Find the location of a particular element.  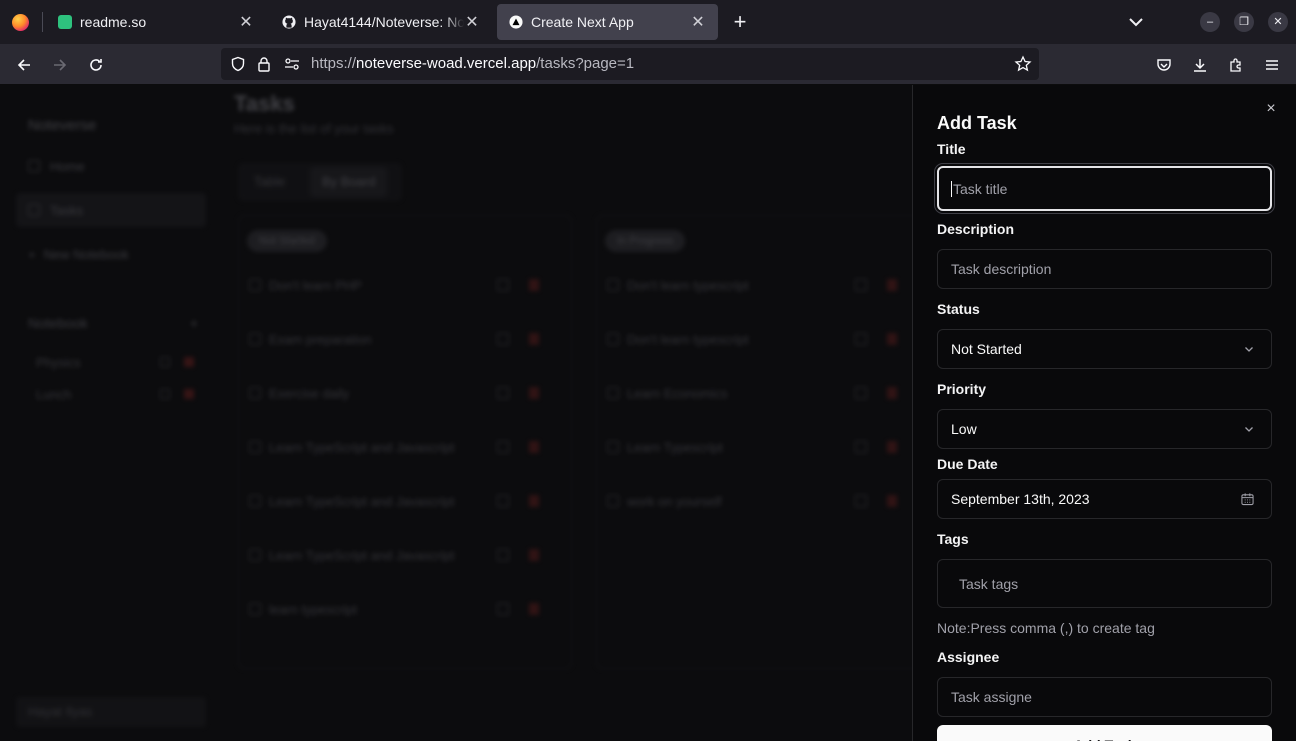

sidebar-item-label: New Notebook is located at coordinates (86, 254).